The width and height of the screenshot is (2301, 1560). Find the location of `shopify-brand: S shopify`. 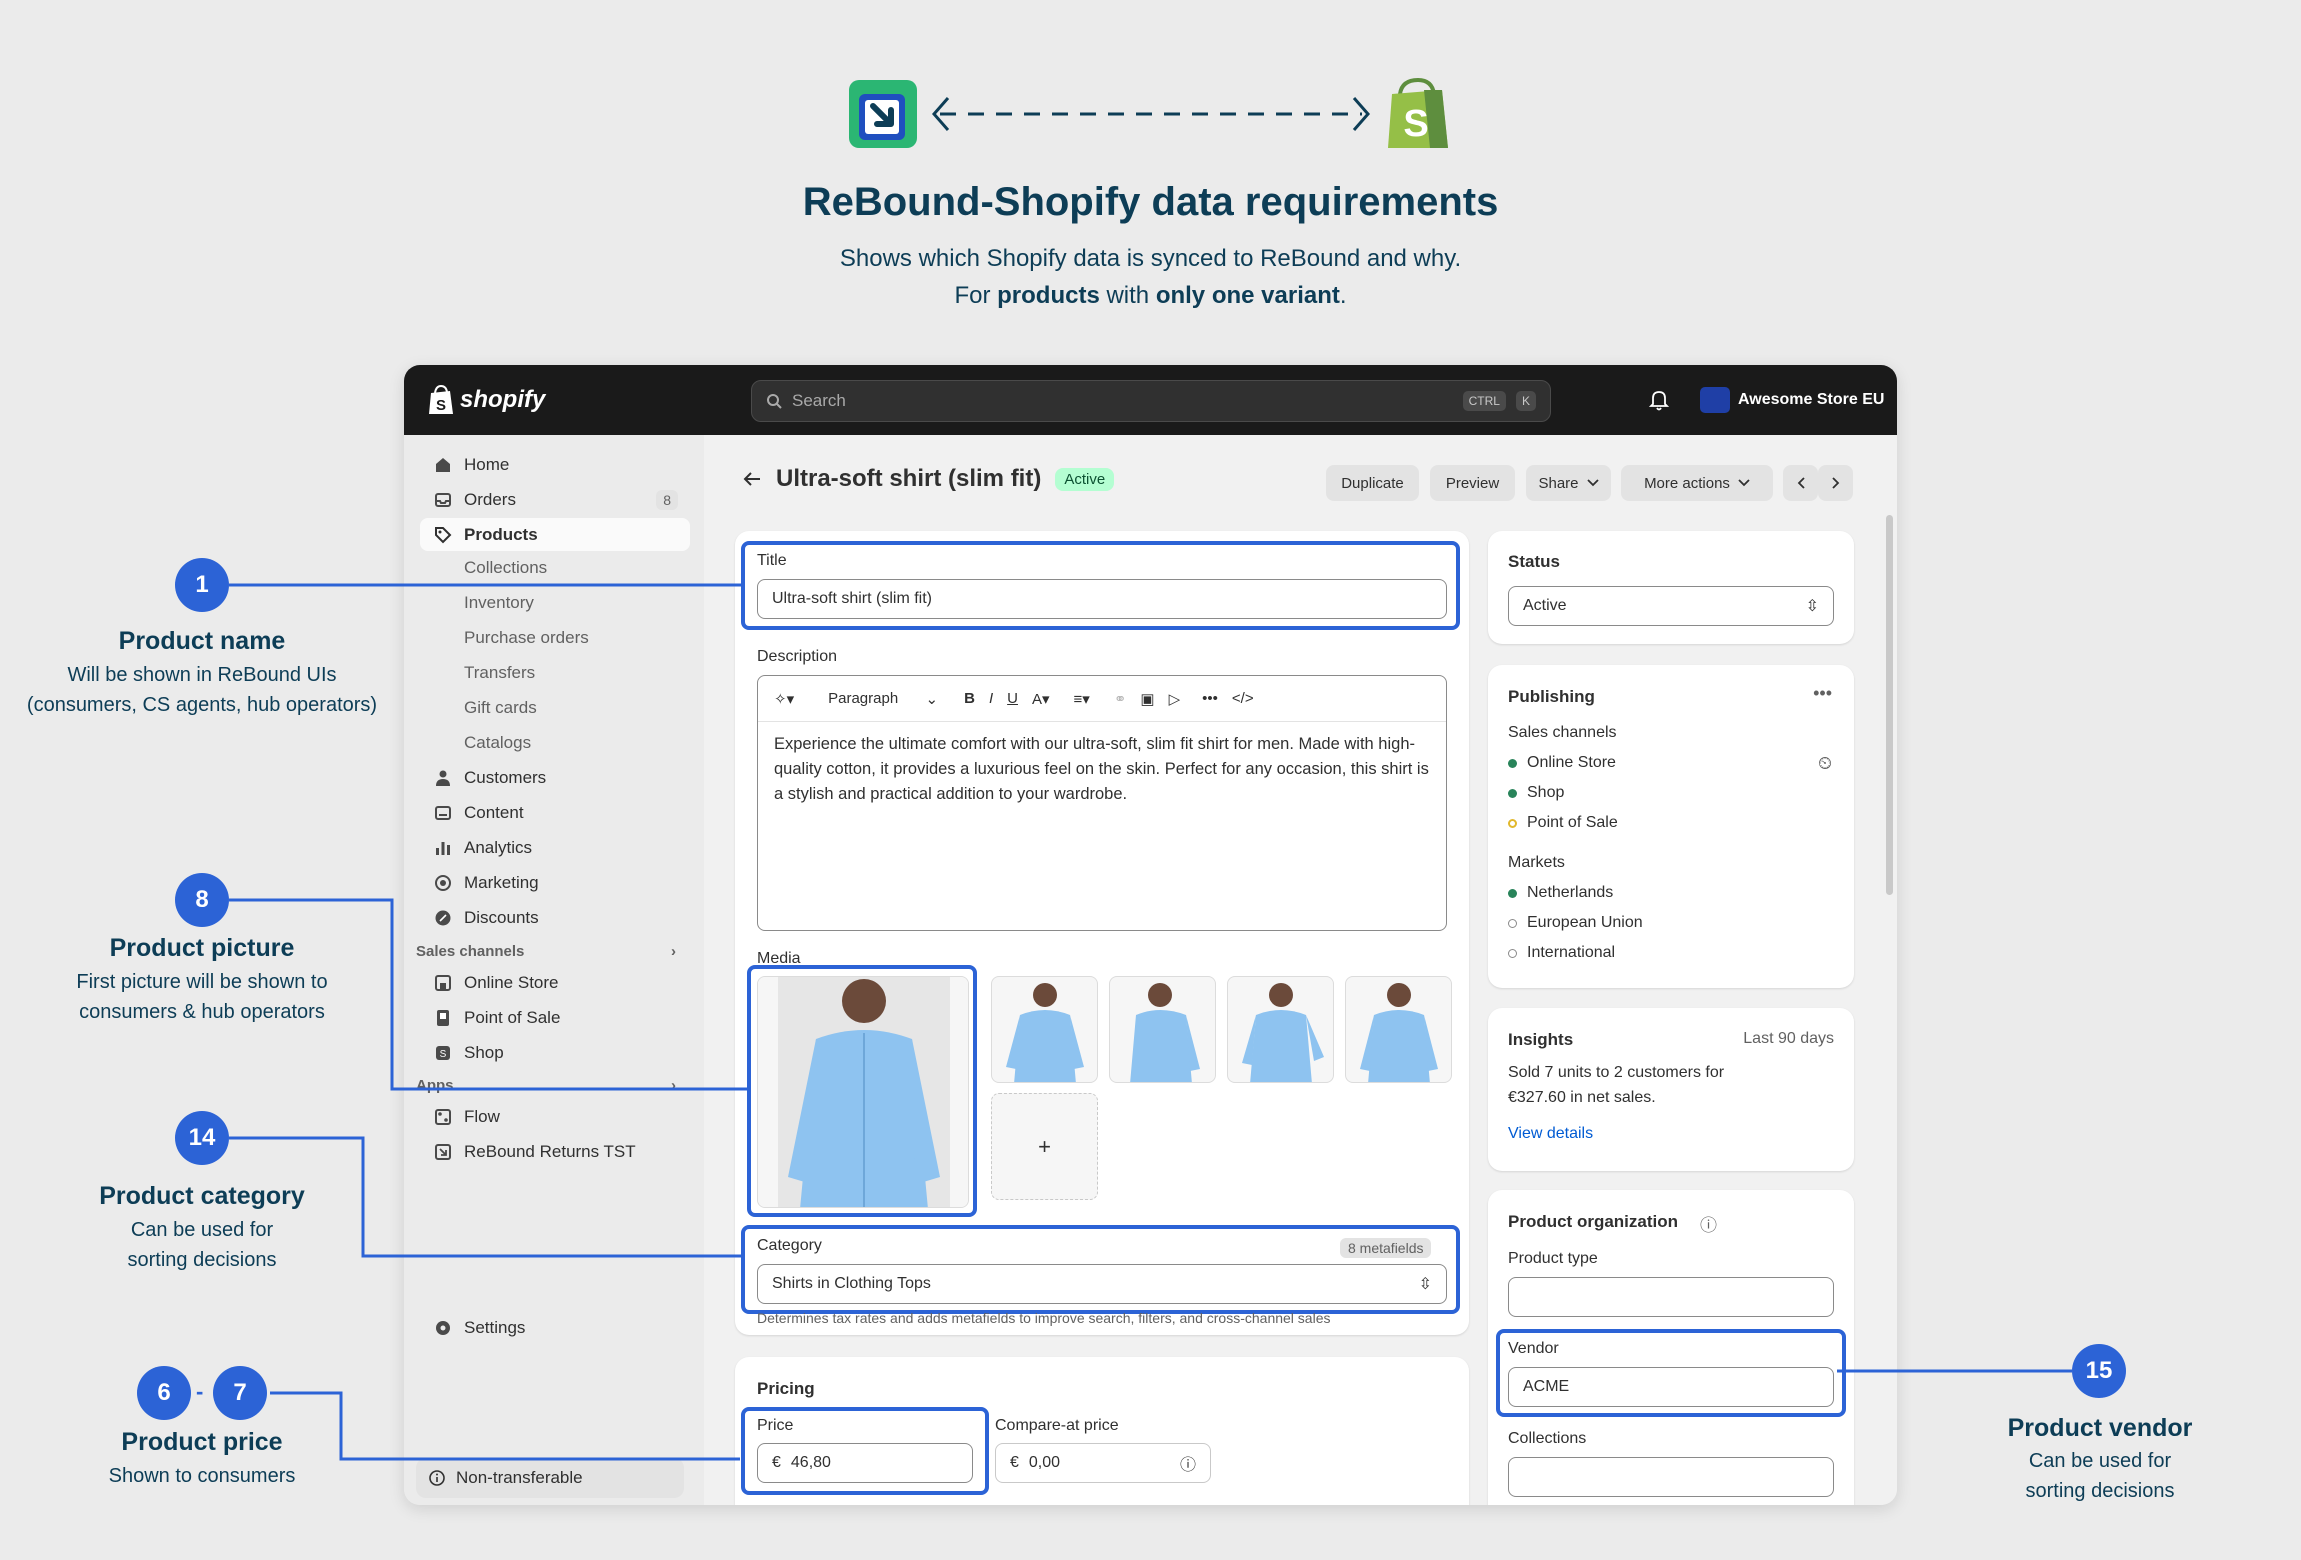

shopify-brand: S shopify is located at coordinates (486, 400).